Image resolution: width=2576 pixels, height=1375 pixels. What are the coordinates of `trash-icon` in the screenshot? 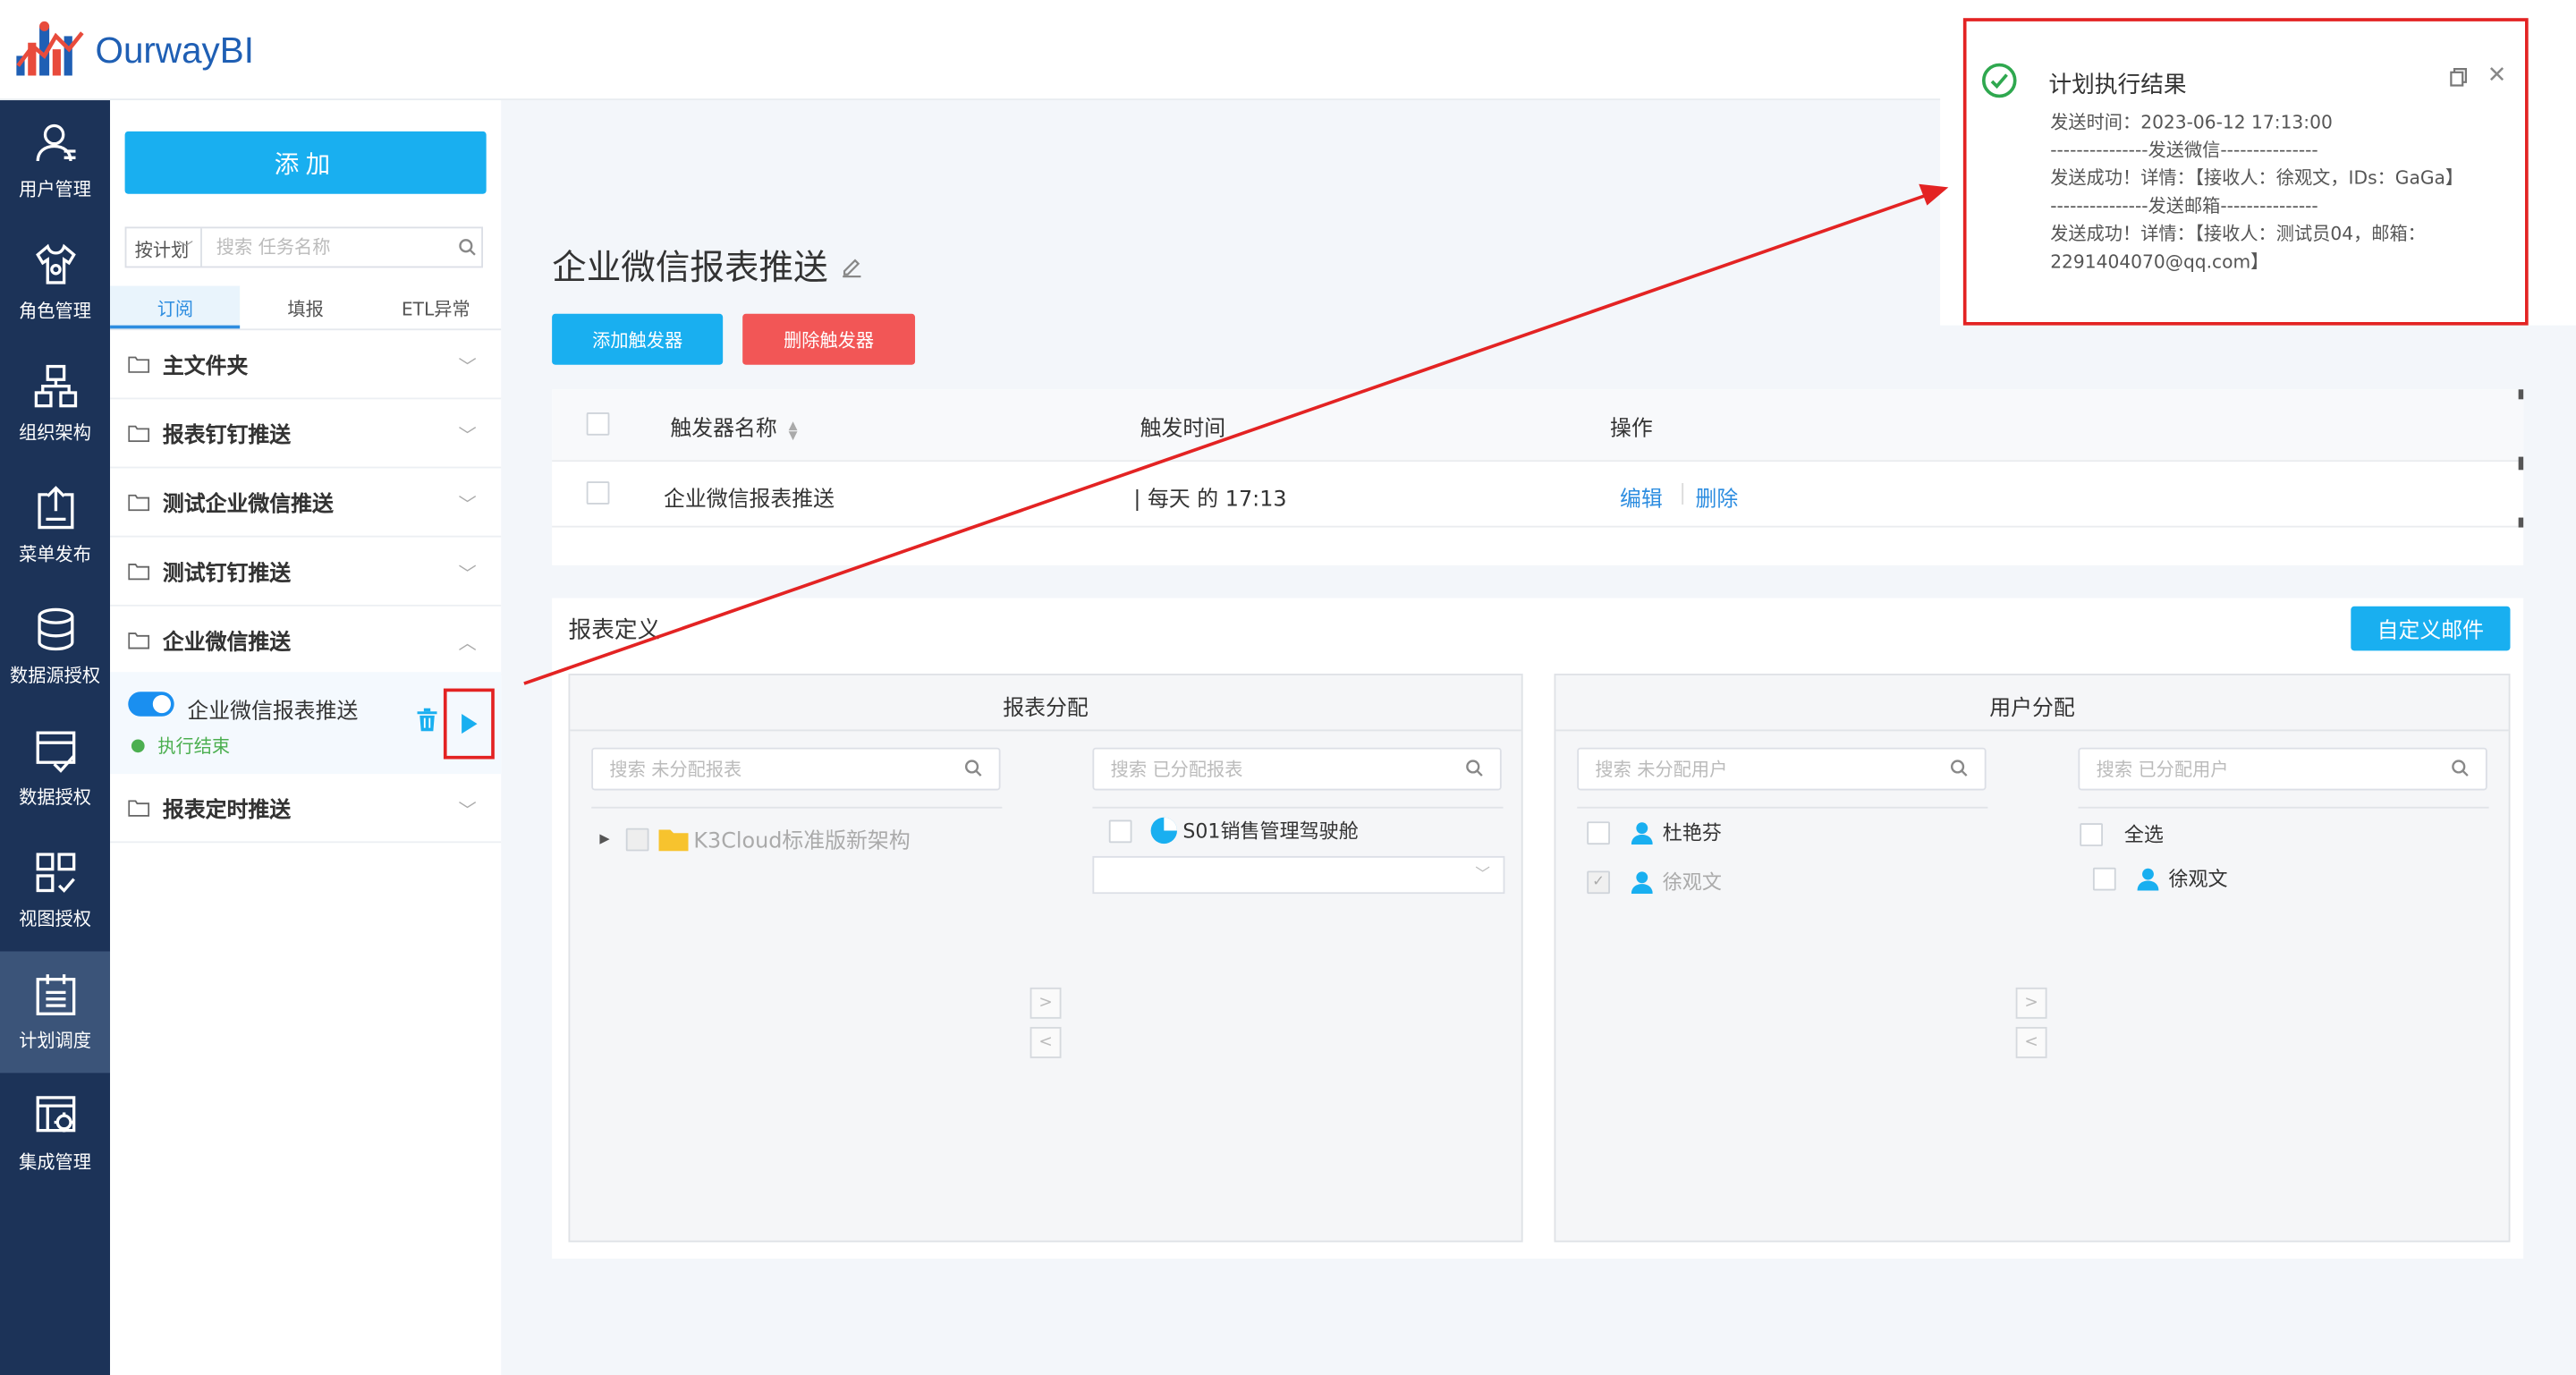 It's located at (427, 720).